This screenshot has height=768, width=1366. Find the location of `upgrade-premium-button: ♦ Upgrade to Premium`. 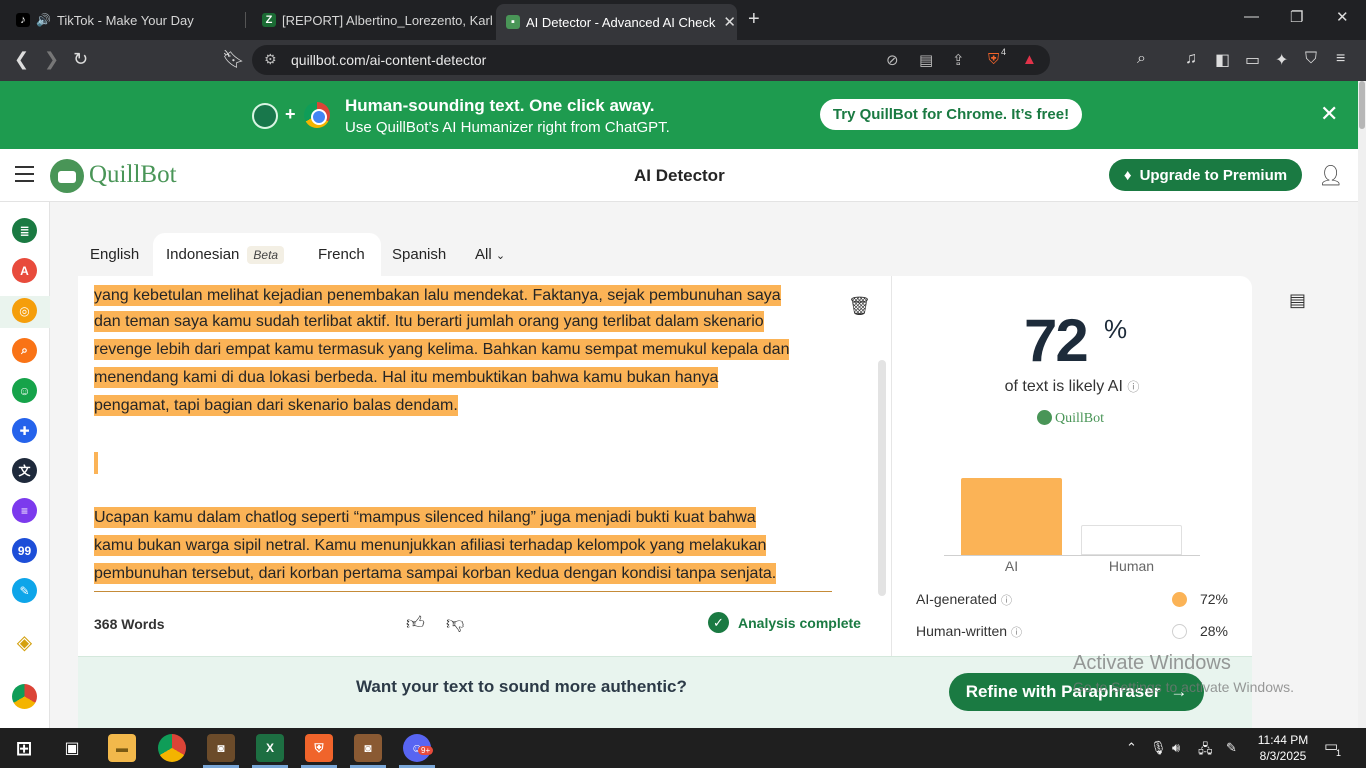

upgrade-premium-button: ♦ Upgrade to Premium is located at coordinates (1205, 175).